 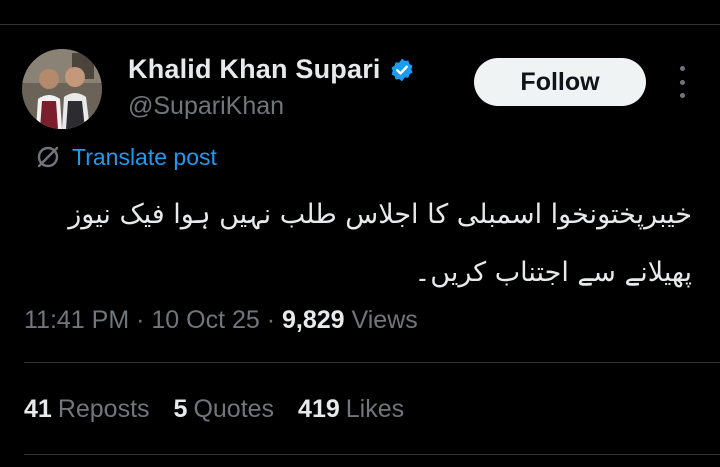 I want to click on avatar, so click(x=62, y=89).